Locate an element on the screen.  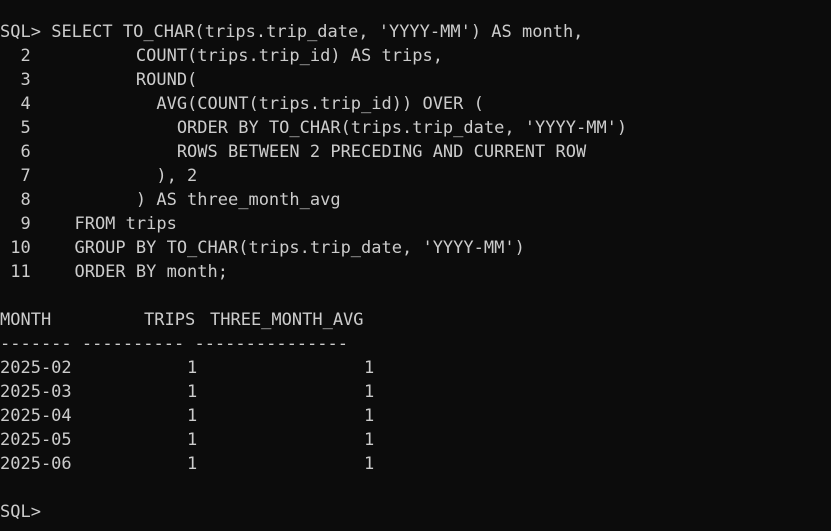
query-line-4: 4 AVG(COUNT(trips.trip_id)) OVER ( is located at coordinates (415, 104).